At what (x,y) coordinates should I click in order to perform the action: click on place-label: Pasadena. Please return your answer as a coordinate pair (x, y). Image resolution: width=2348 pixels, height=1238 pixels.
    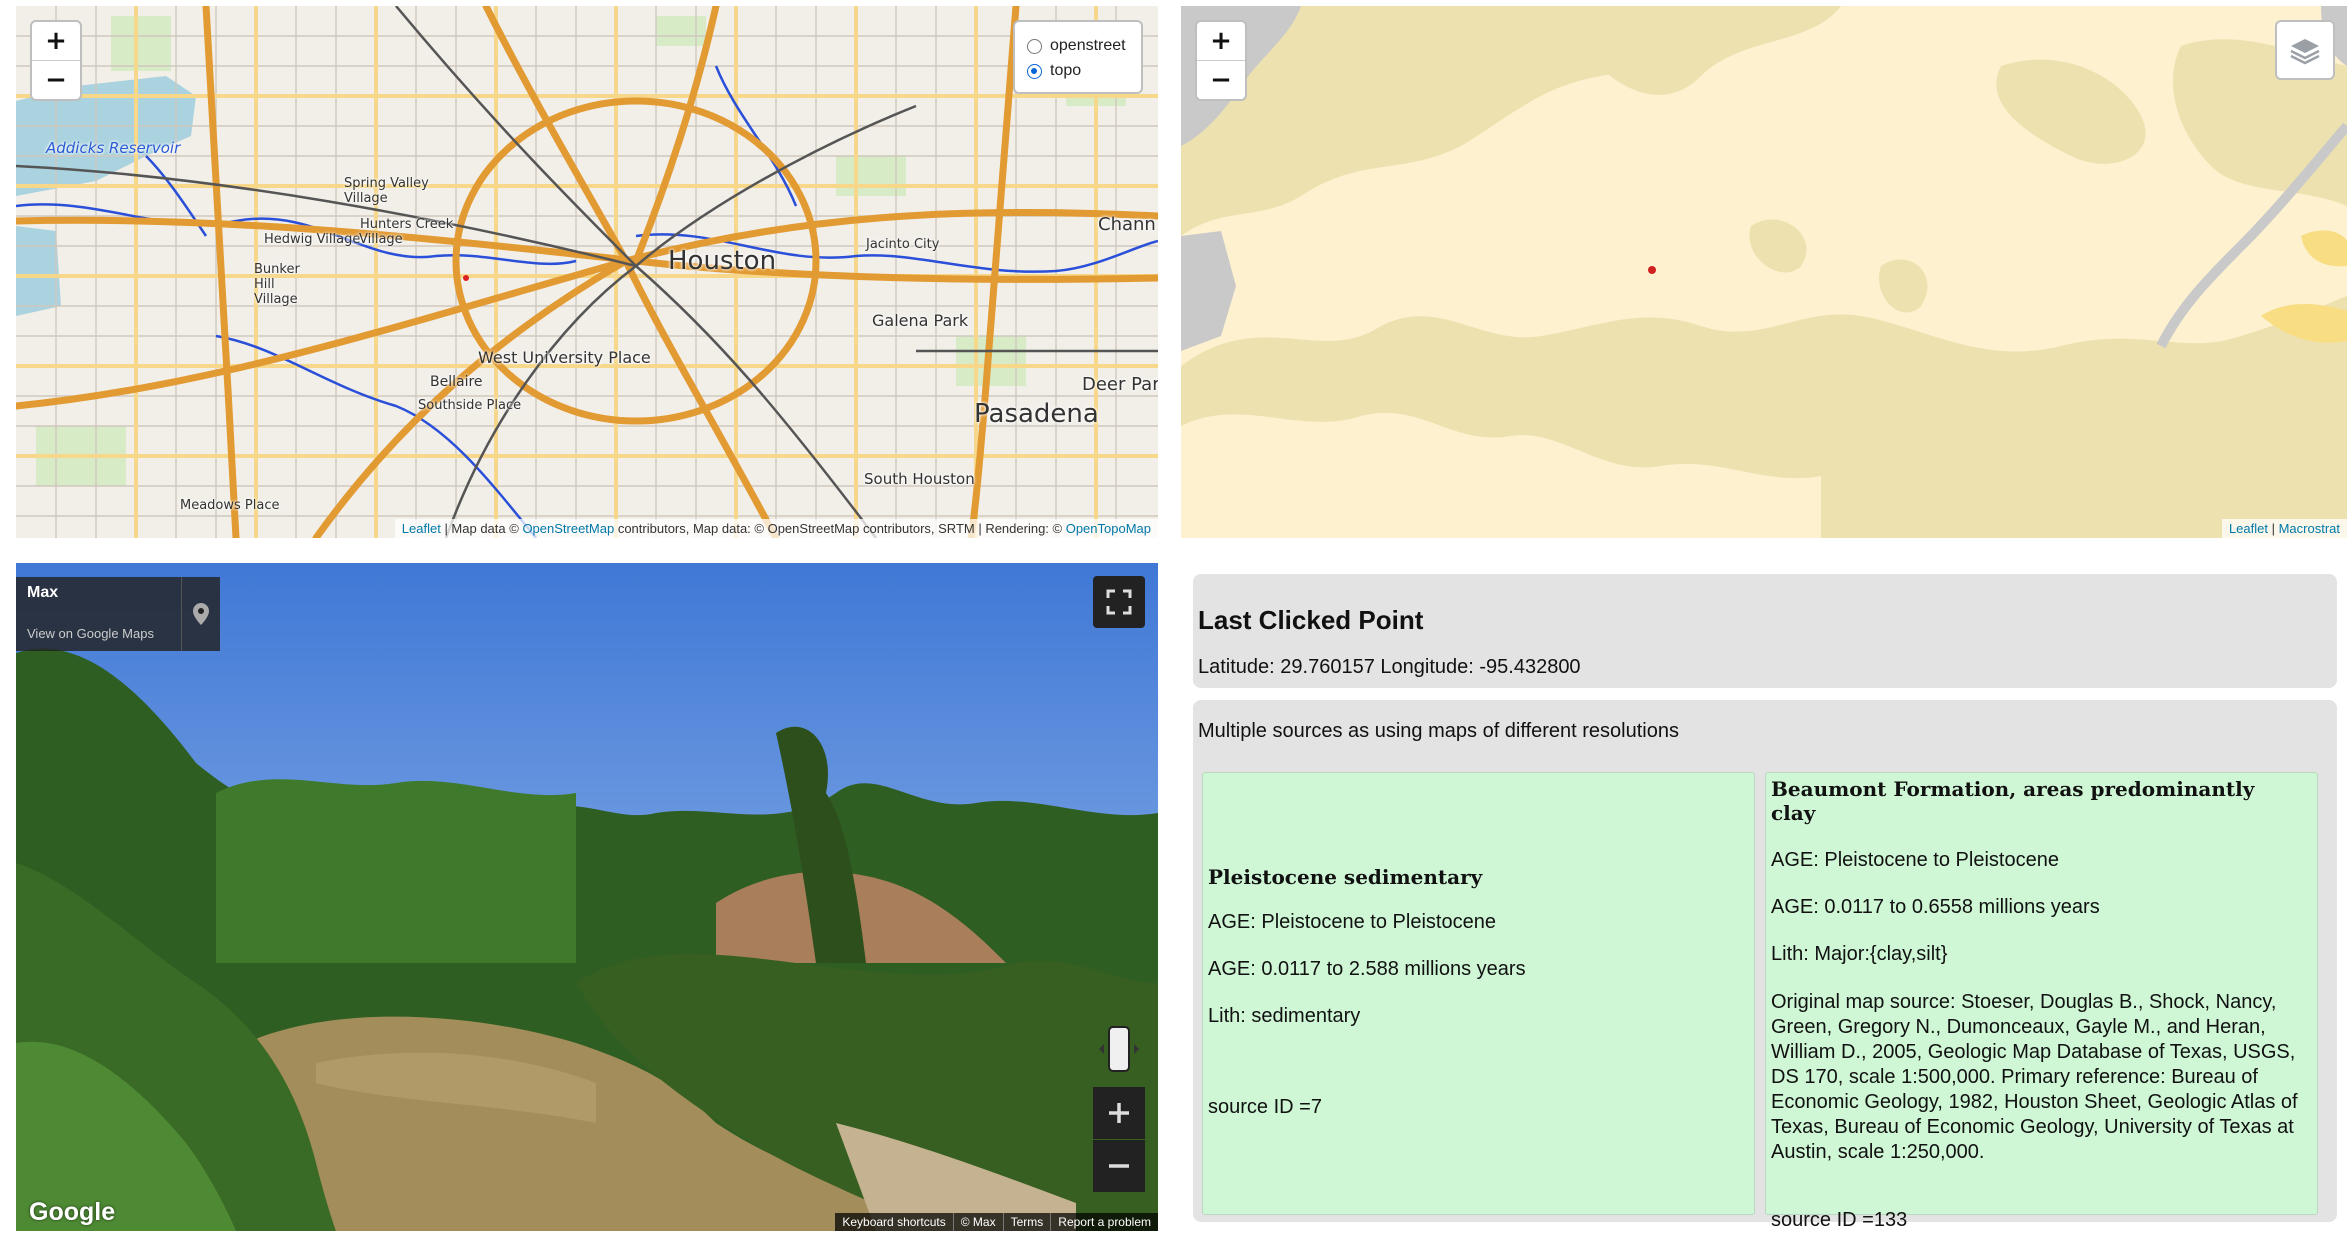
    Looking at the image, I should click on (1036, 414).